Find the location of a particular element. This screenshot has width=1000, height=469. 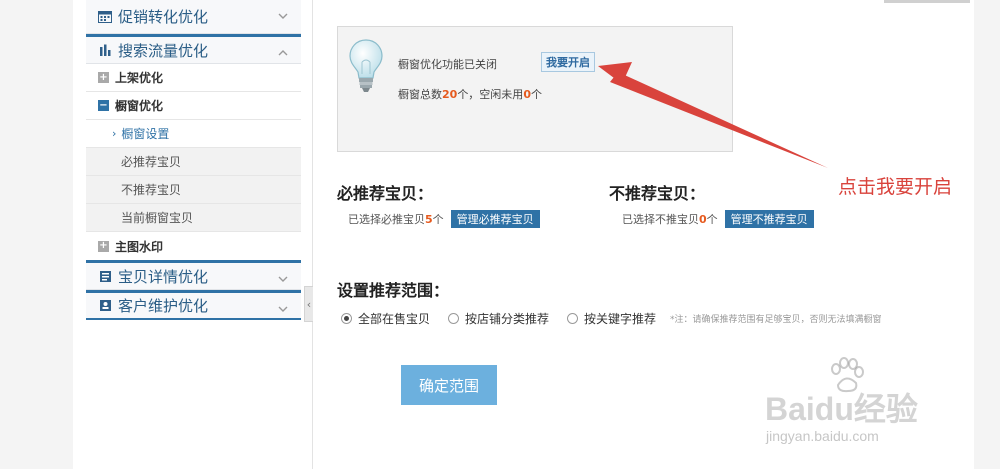

manage-not-recommend-button: 管理不推荐宝贝 is located at coordinates (769, 219).